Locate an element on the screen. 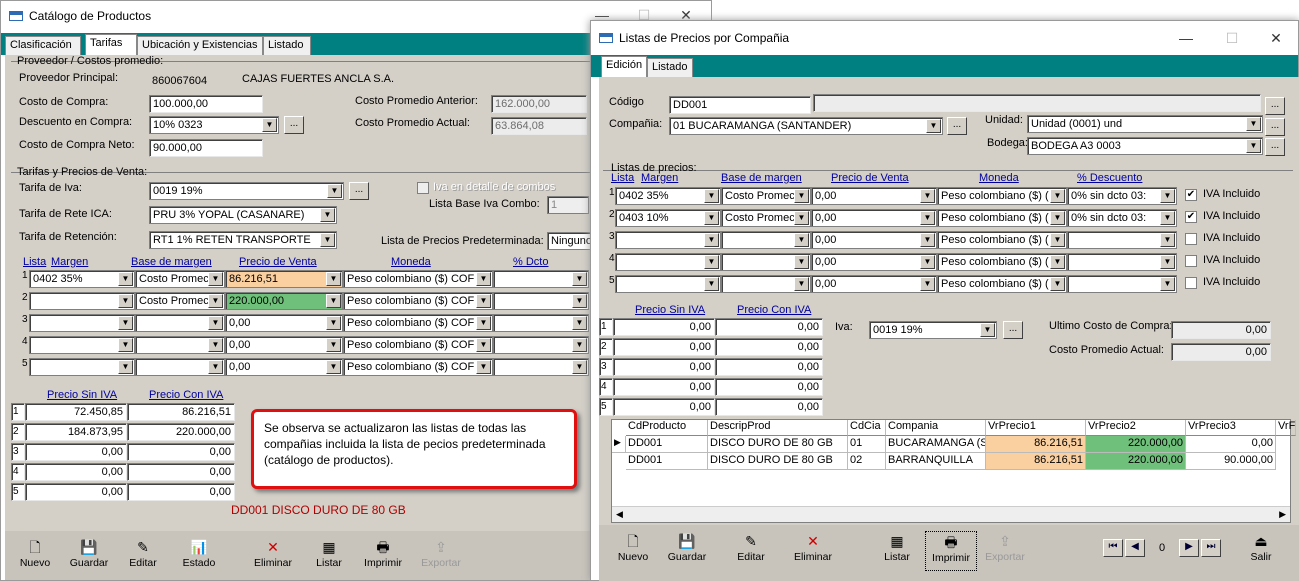 The height and width of the screenshot is (581, 1299). iva-incluido-checkbox: ✔ is located at coordinates (1191, 217).